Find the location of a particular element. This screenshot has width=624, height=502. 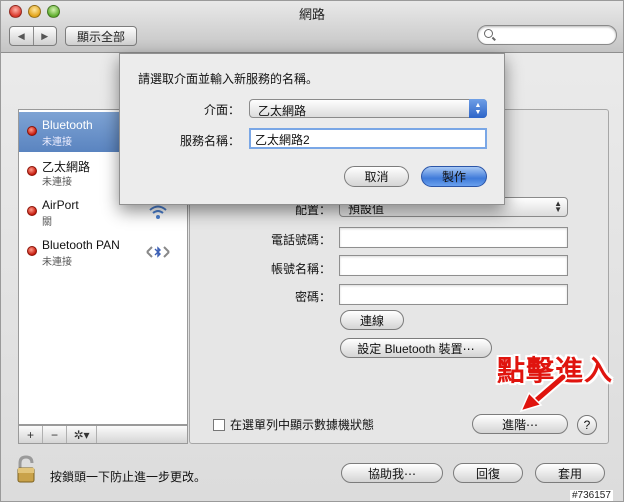

revert-button: 回復 is located at coordinates (488, 473).